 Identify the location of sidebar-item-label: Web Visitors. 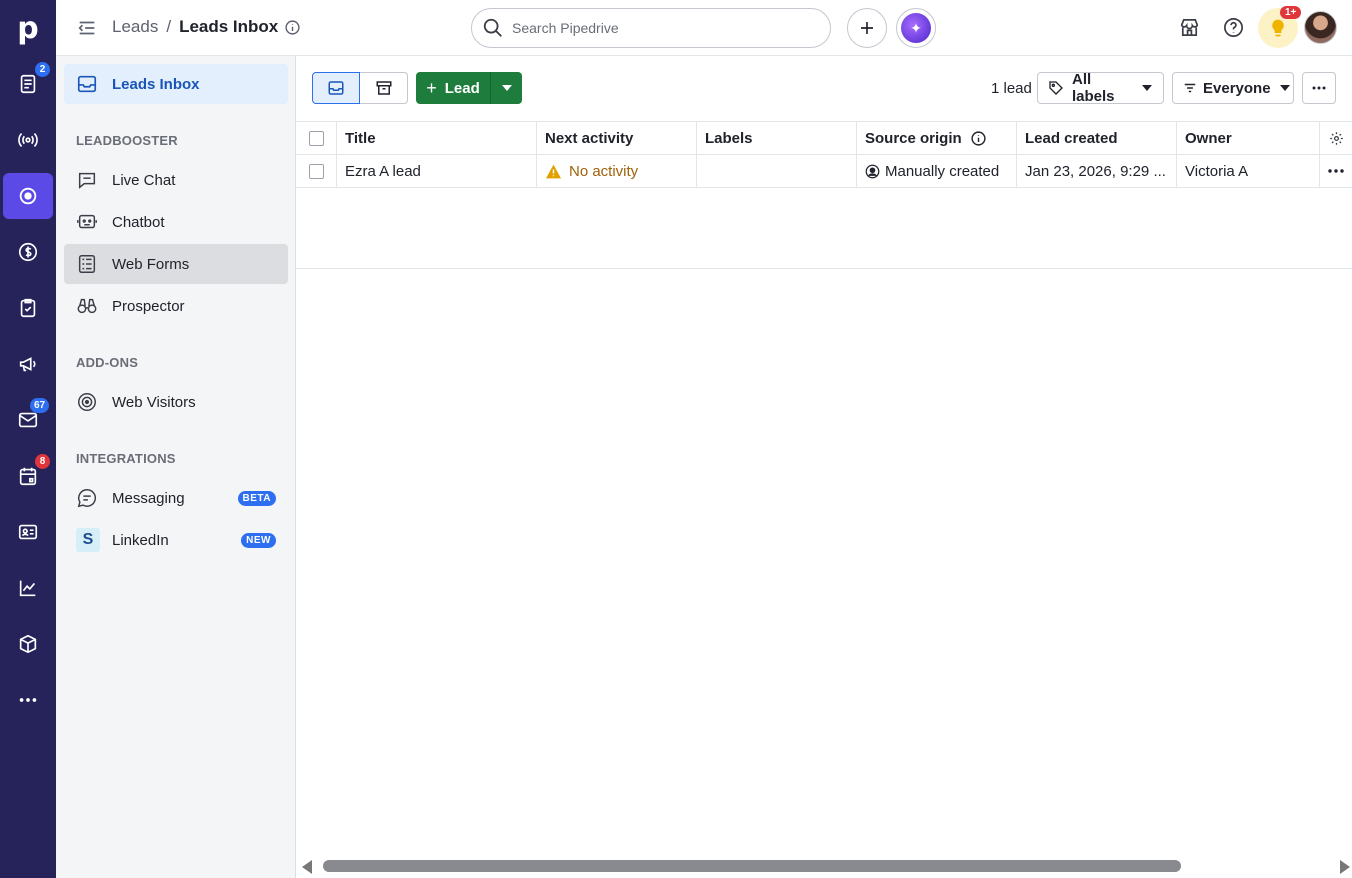
(154, 402).